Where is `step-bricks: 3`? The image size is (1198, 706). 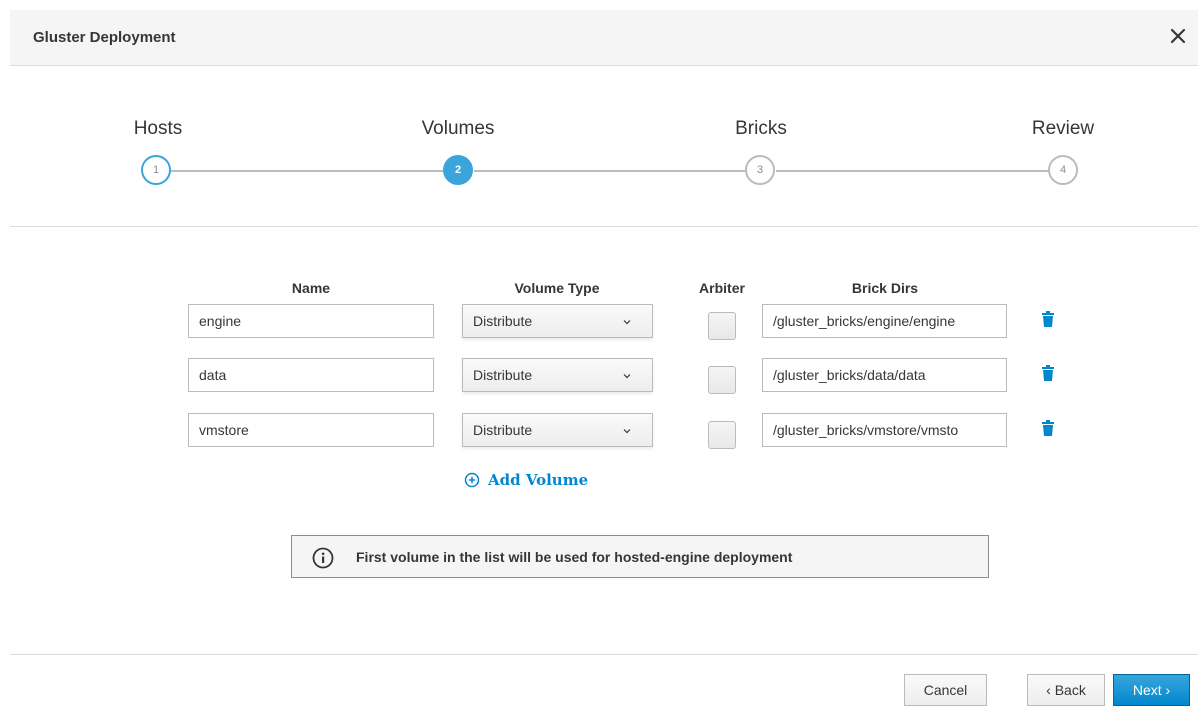 step-bricks: 3 is located at coordinates (760, 170).